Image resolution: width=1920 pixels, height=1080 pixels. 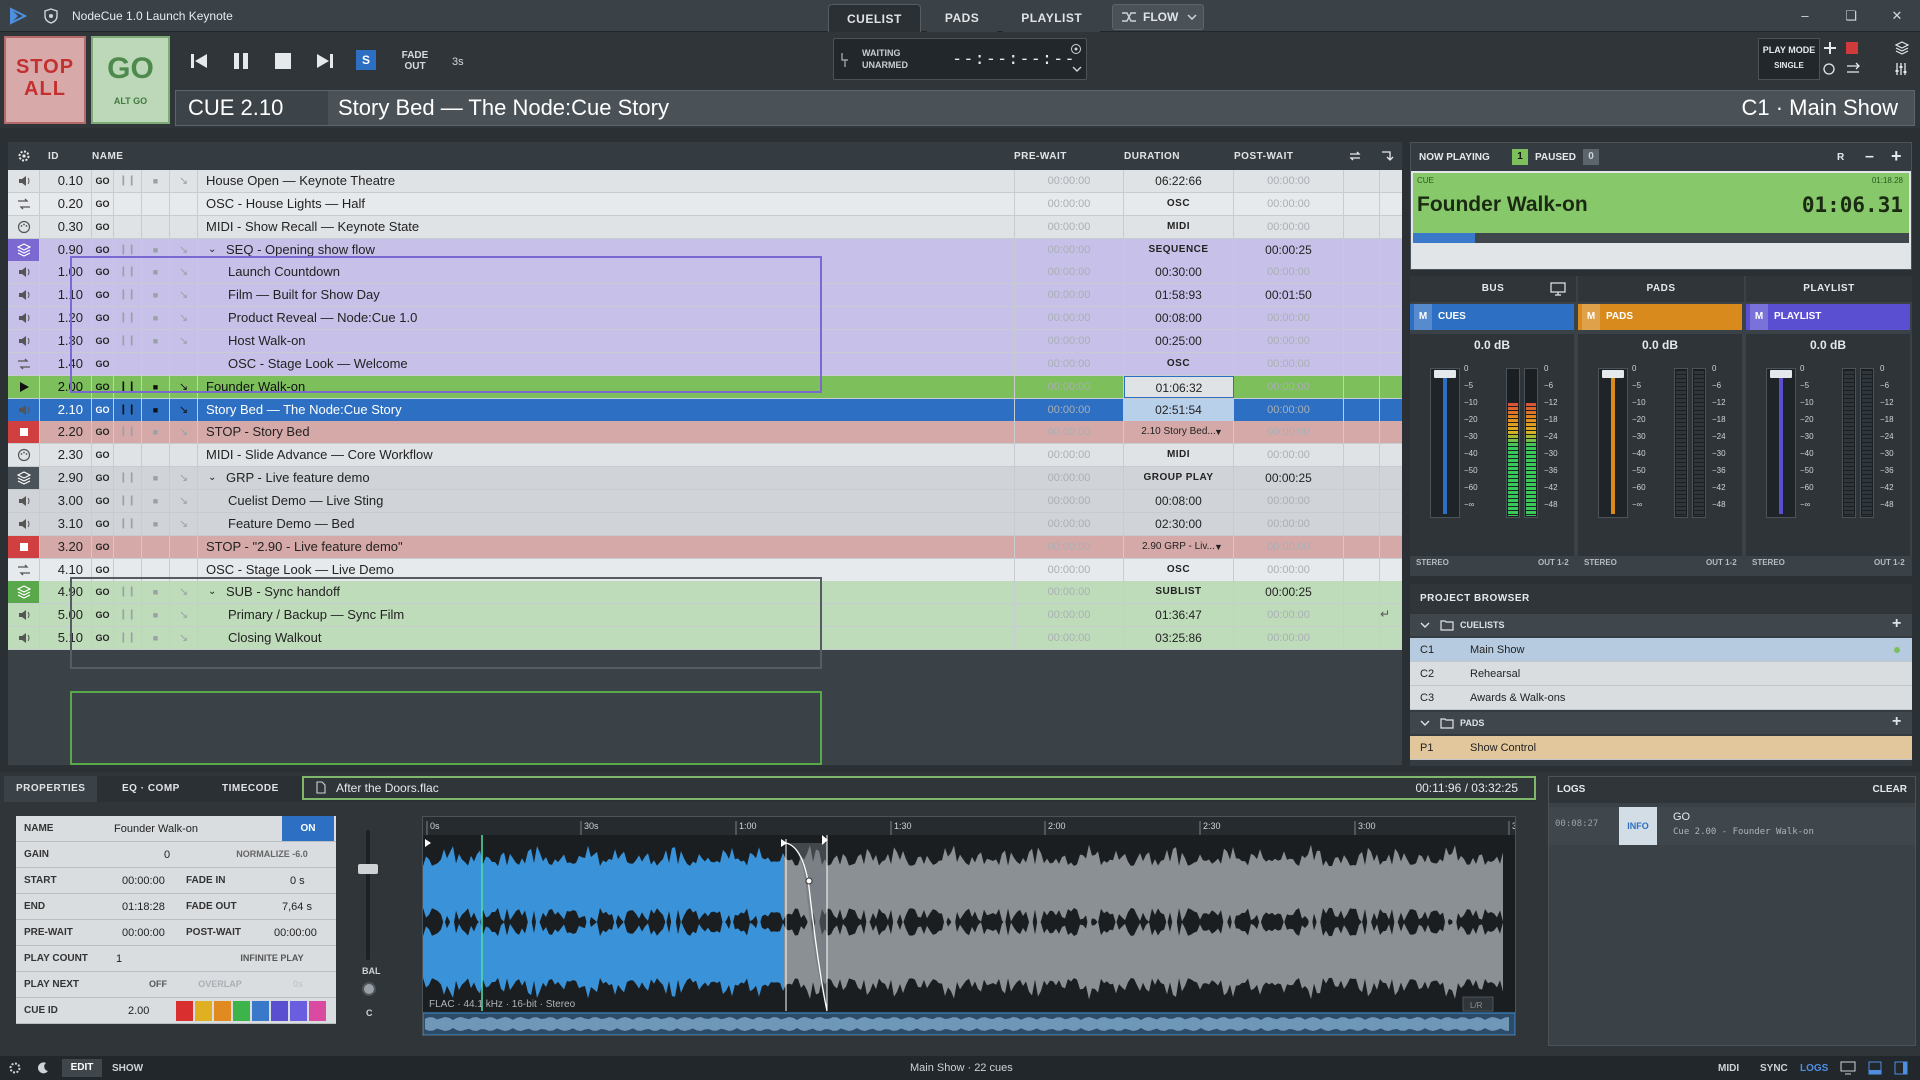 What do you see at coordinates (1218, 547) in the screenshot?
I see `dropdown-arrow-icon: ▼` at bounding box center [1218, 547].